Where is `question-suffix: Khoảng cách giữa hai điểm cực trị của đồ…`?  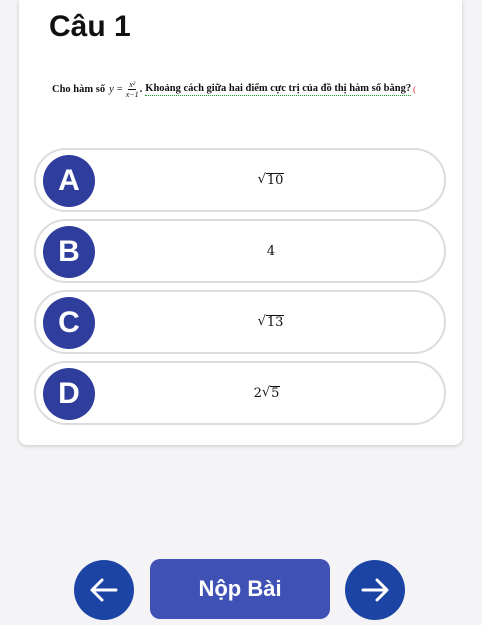 question-suffix: Khoảng cách giữa hai điểm cực trị của đồ… is located at coordinates (278, 89).